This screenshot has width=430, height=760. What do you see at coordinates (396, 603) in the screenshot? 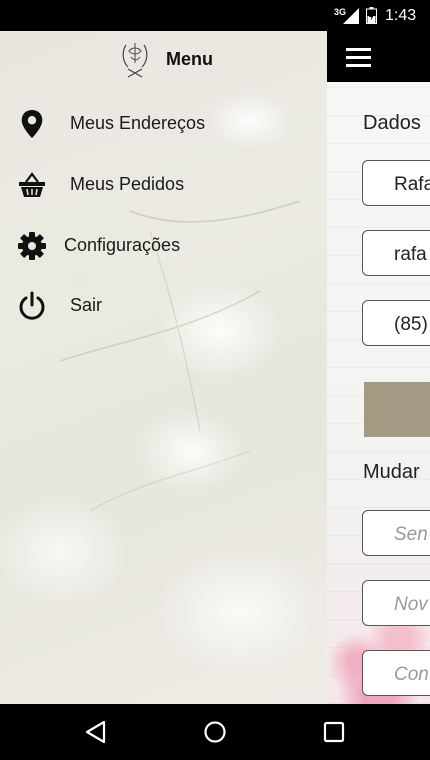
I see `new-password-field: Nov` at bounding box center [396, 603].